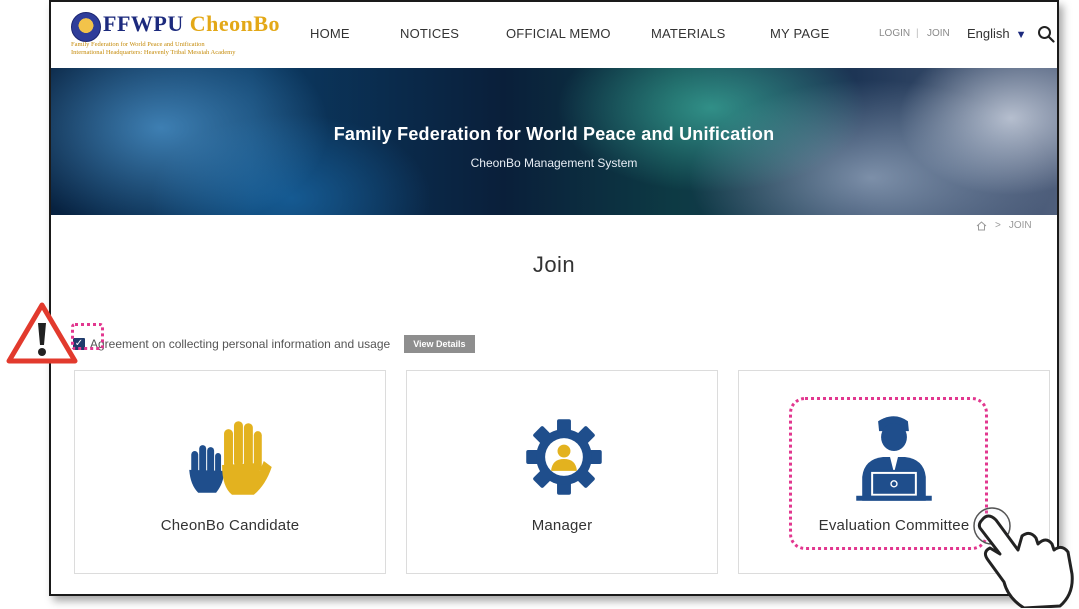 This screenshot has width=1079, height=609. I want to click on warning-triangle-icon, so click(42, 333).